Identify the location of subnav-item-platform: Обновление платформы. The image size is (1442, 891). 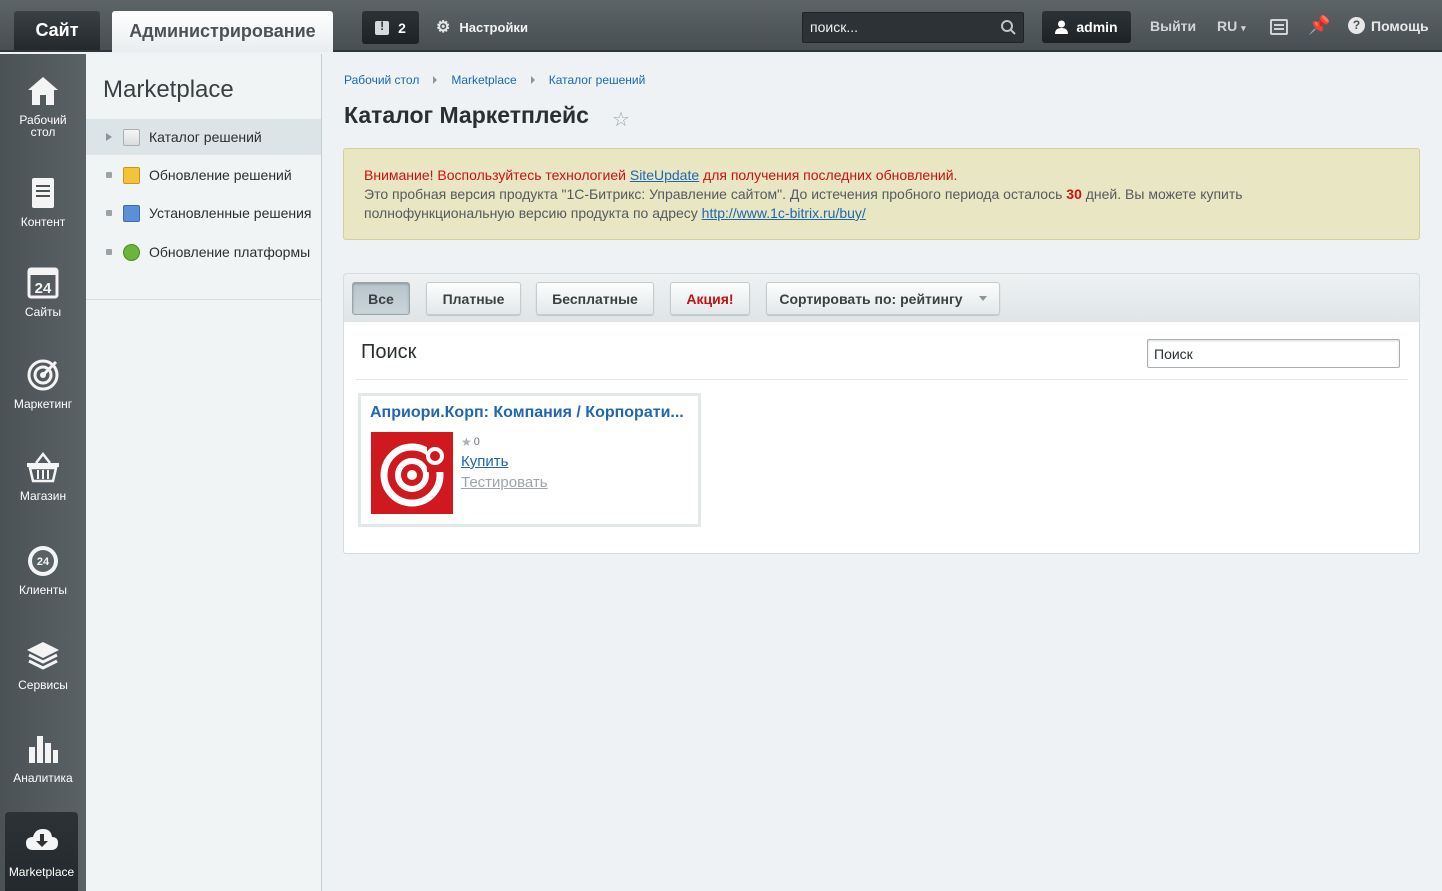
(203, 252).